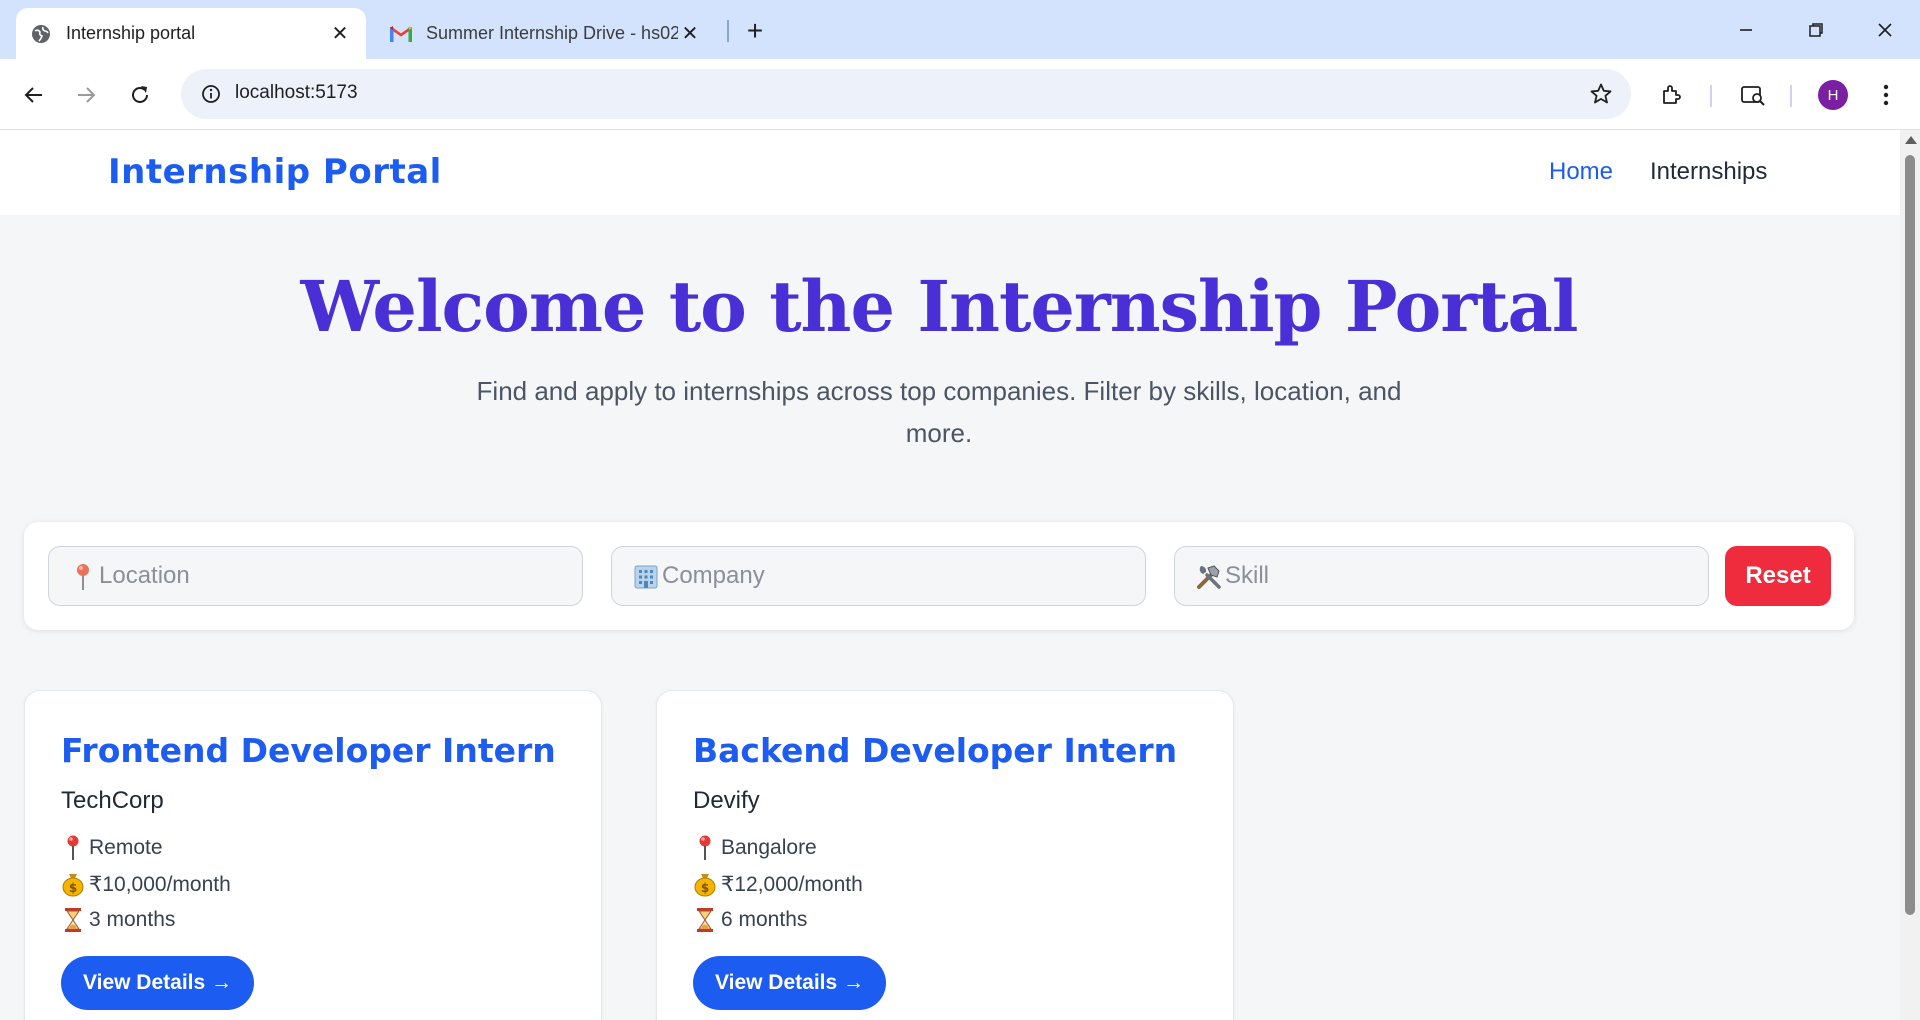 The image size is (1920, 1020). What do you see at coordinates (755, 30) in the screenshot?
I see `new-tab-button: +` at bounding box center [755, 30].